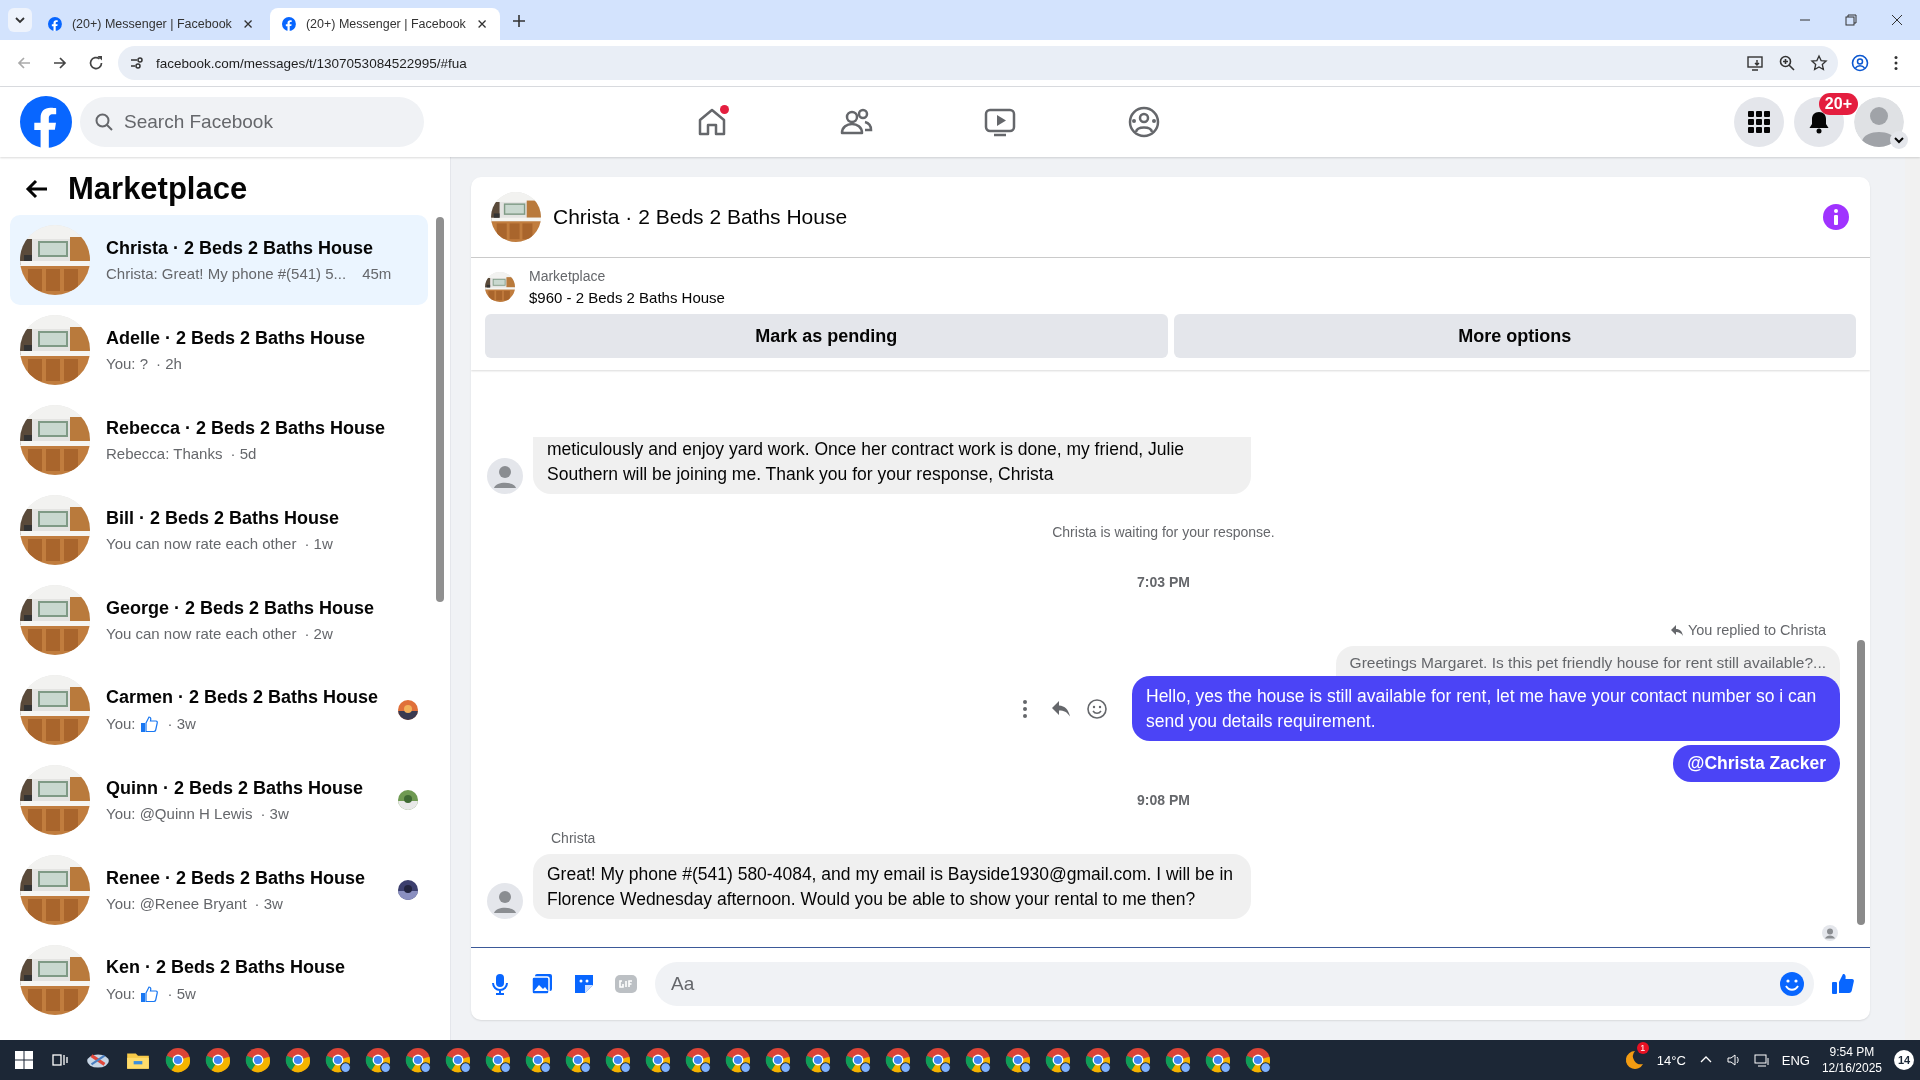  I want to click on conversation-item: Ken · 2 Beds 2 Baths House You: · 5w, so click(219, 980).